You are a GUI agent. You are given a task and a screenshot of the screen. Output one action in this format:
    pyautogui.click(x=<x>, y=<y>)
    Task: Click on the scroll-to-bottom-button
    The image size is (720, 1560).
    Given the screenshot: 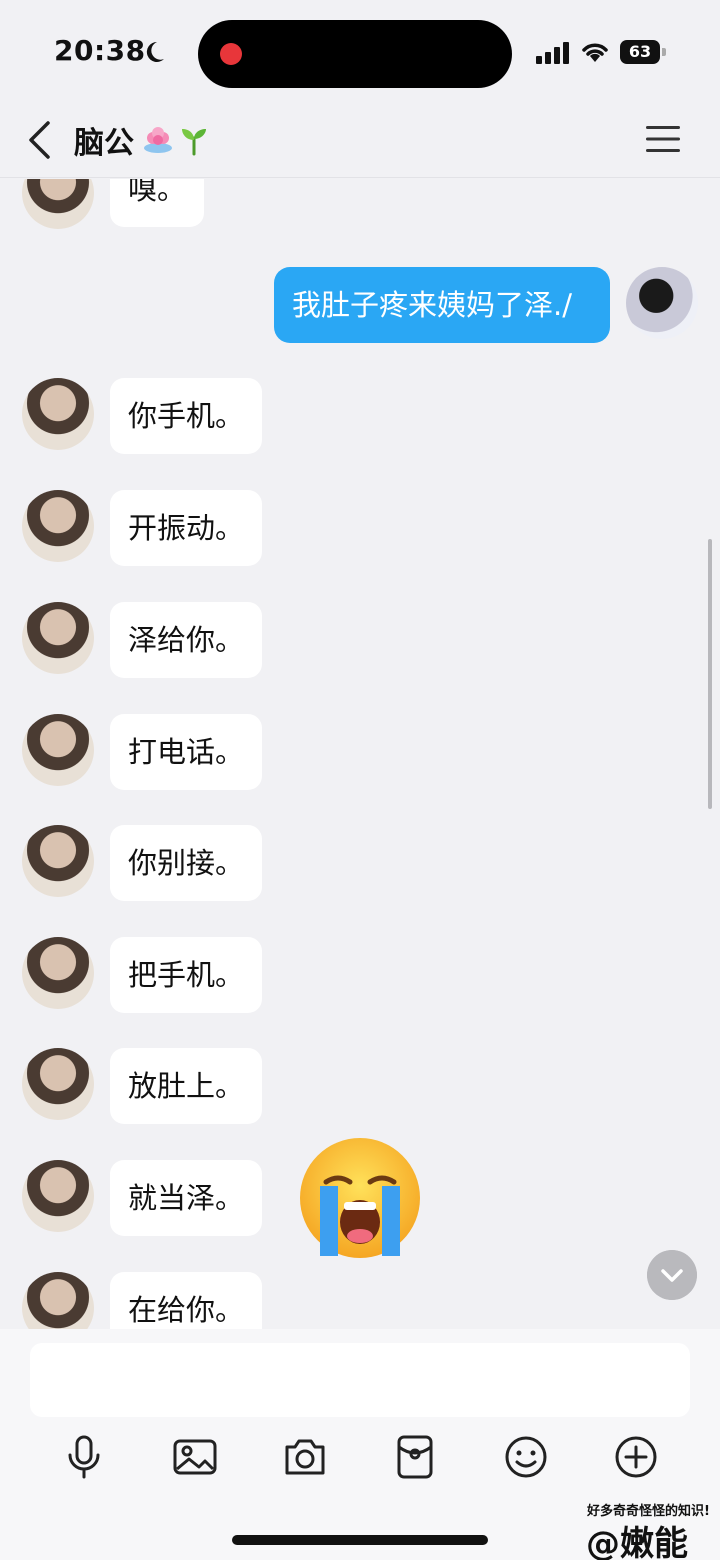 What is the action you would take?
    pyautogui.click(x=672, y=1275)
    